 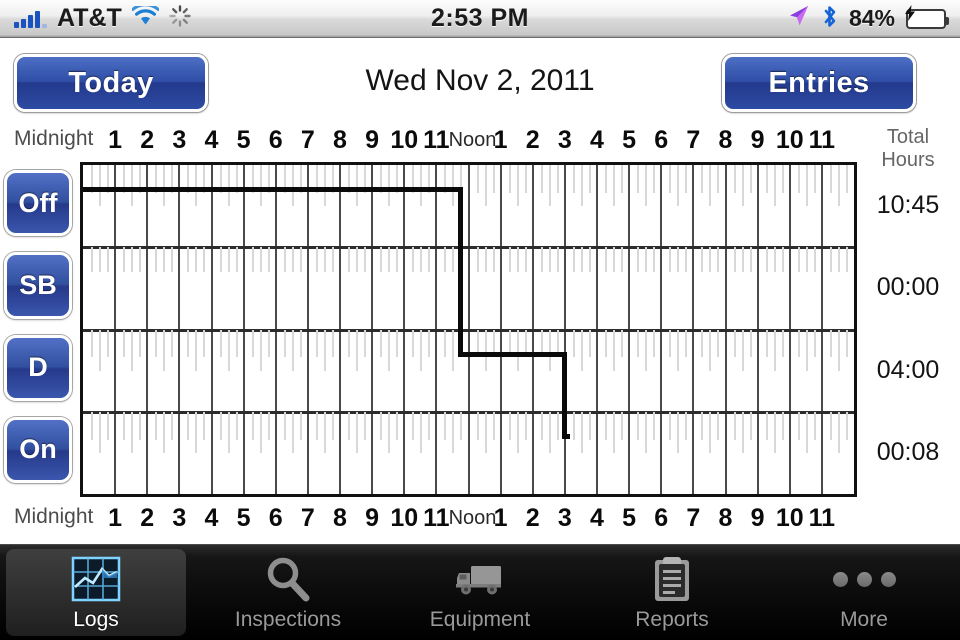 I want to click on duty-status-button-off: Off, so click(x=38, y=203).